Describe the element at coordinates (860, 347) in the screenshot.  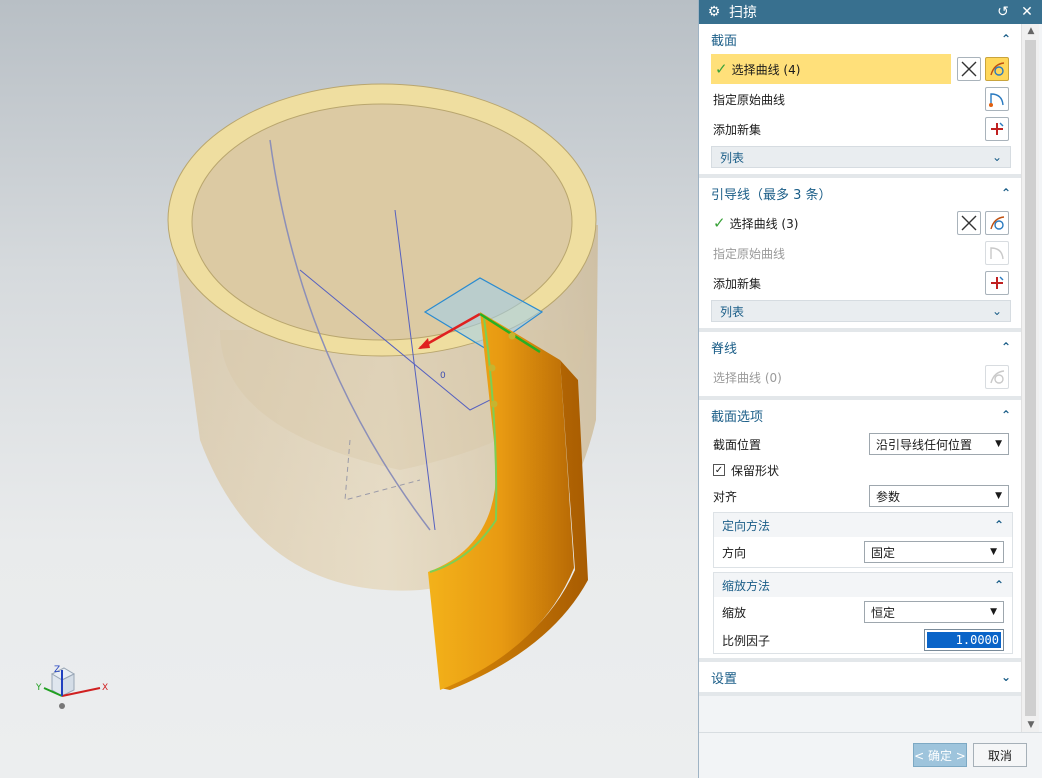
I see `spine-group-header: 脊线 ⌃` at that location.